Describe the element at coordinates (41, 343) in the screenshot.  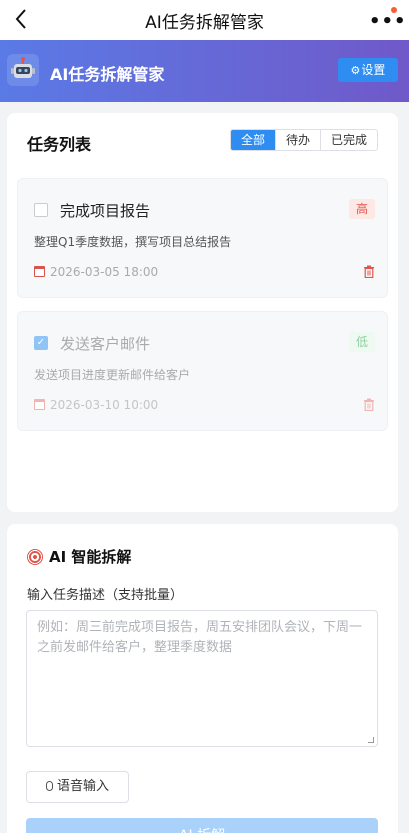
I see `task-checkbox: ✓` at that location.